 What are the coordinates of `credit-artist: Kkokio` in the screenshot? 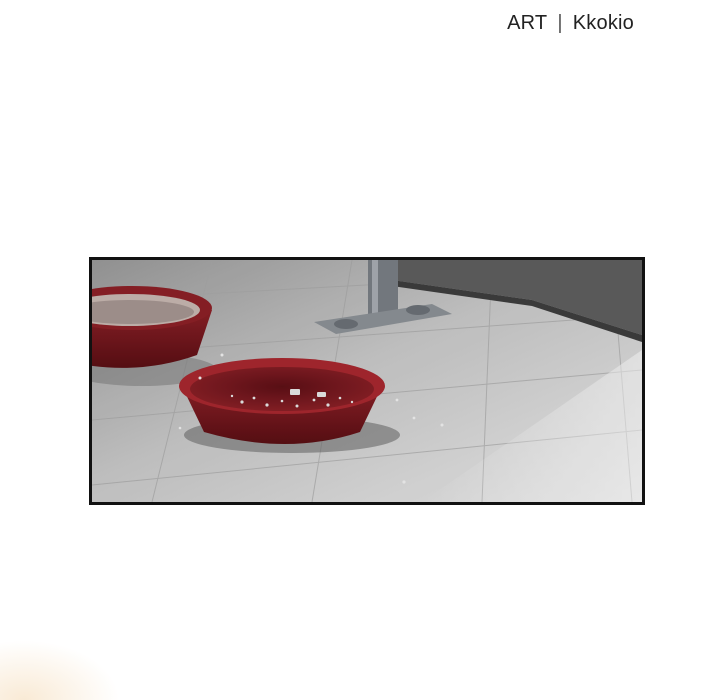 It's located at (603, 23).